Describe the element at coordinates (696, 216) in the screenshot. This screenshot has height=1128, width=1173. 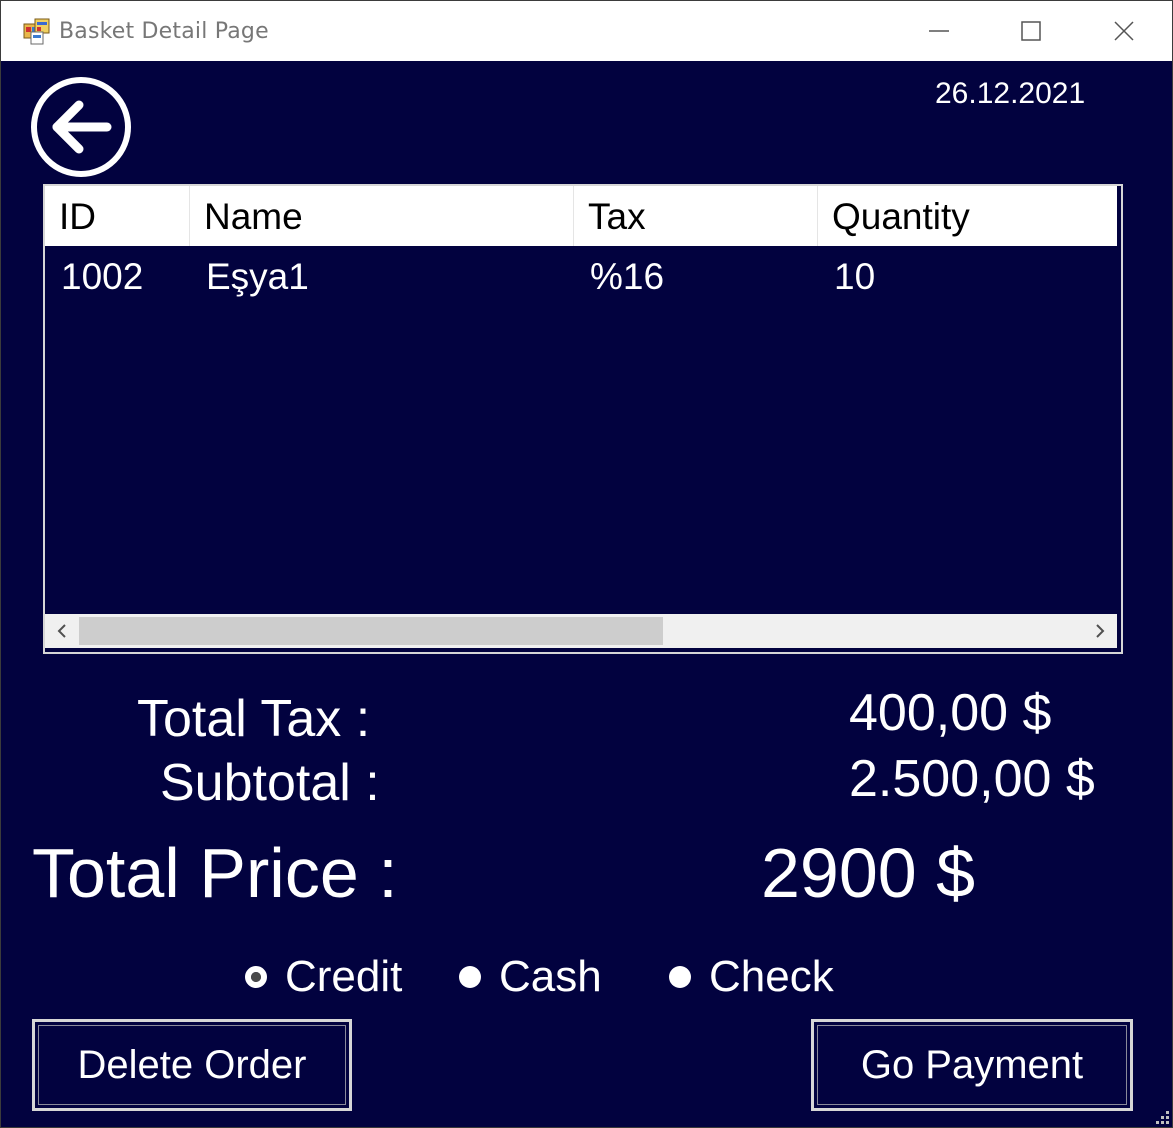
I see `column-header-tax: Tax` at that location.